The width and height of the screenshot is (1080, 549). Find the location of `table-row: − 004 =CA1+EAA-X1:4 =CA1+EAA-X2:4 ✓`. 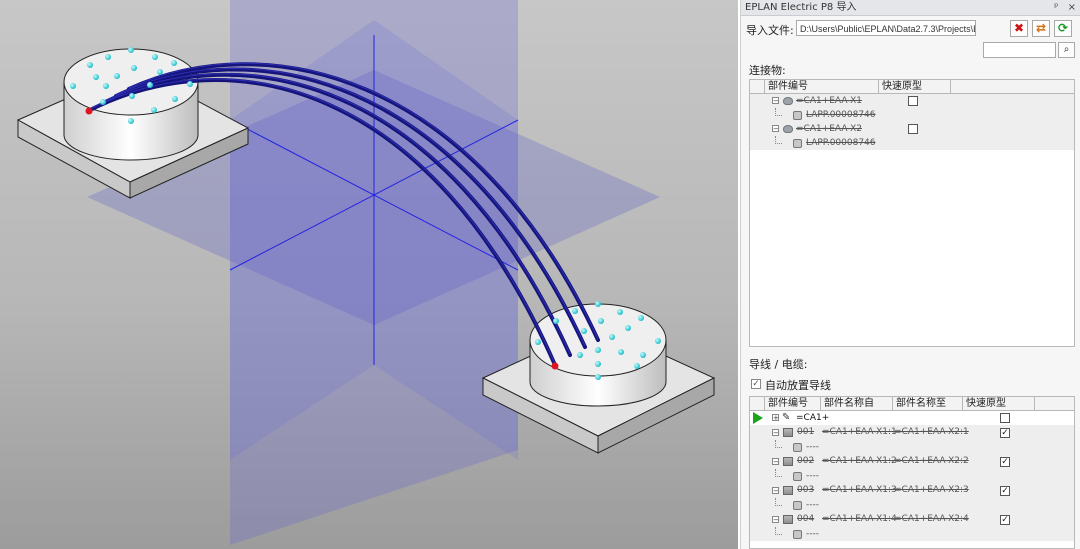

table-row: − 004 =CA1+EAA-X1:4 =CA1+EAA-X2:4 ✓ is located at coordinates (912, 519).